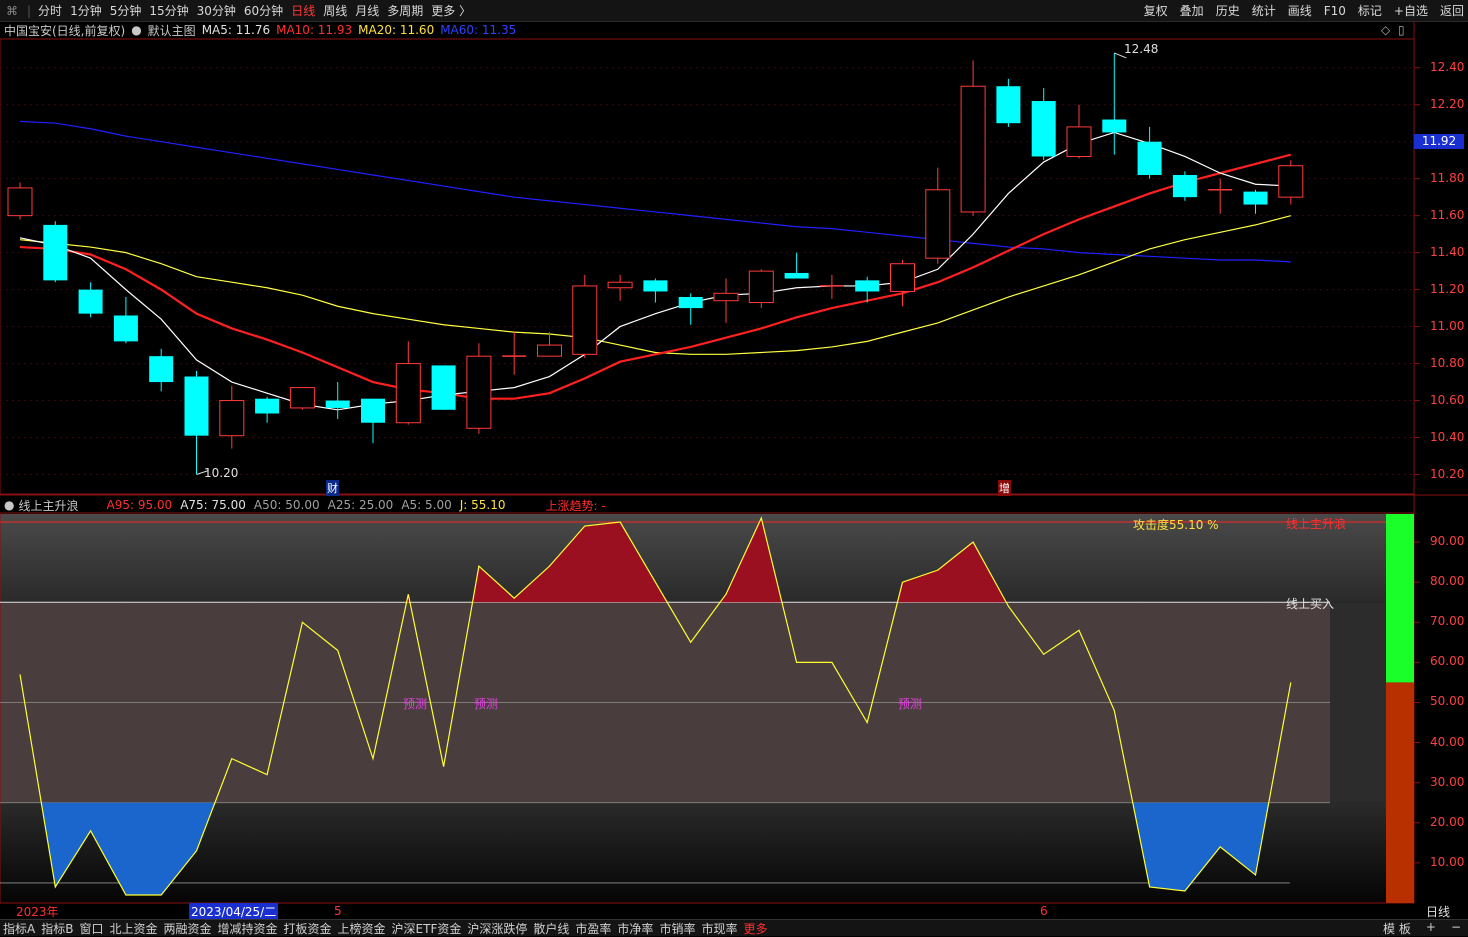 The width and height of the screenshot is (1468, 937). Describe the element at coordinates (655, 191) in the screenshot. I see `ma-line-ma60` at that location.